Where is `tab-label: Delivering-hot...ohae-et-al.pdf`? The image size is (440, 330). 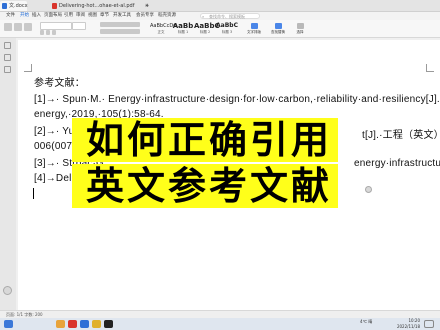
tab-label: Delivering-hot...ohae-et-al.pdf is located at coordinates (97, 6).